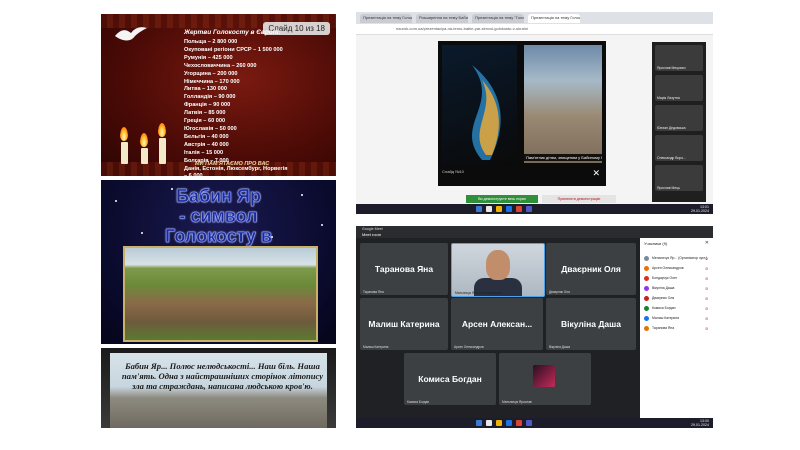 This screenshot has width=800, height=450. I want to click on participant-tile: Мельничук Ярослав, so click(545, 379).